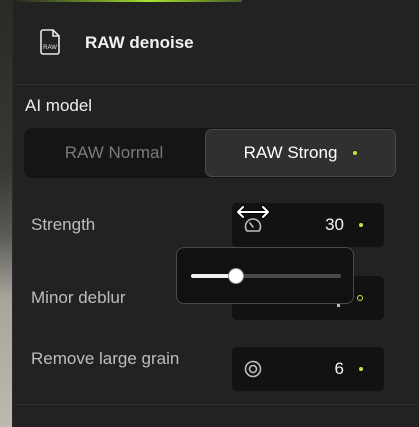  I want to click on horizontal-resize-cursor-icon, so click(253, 212).